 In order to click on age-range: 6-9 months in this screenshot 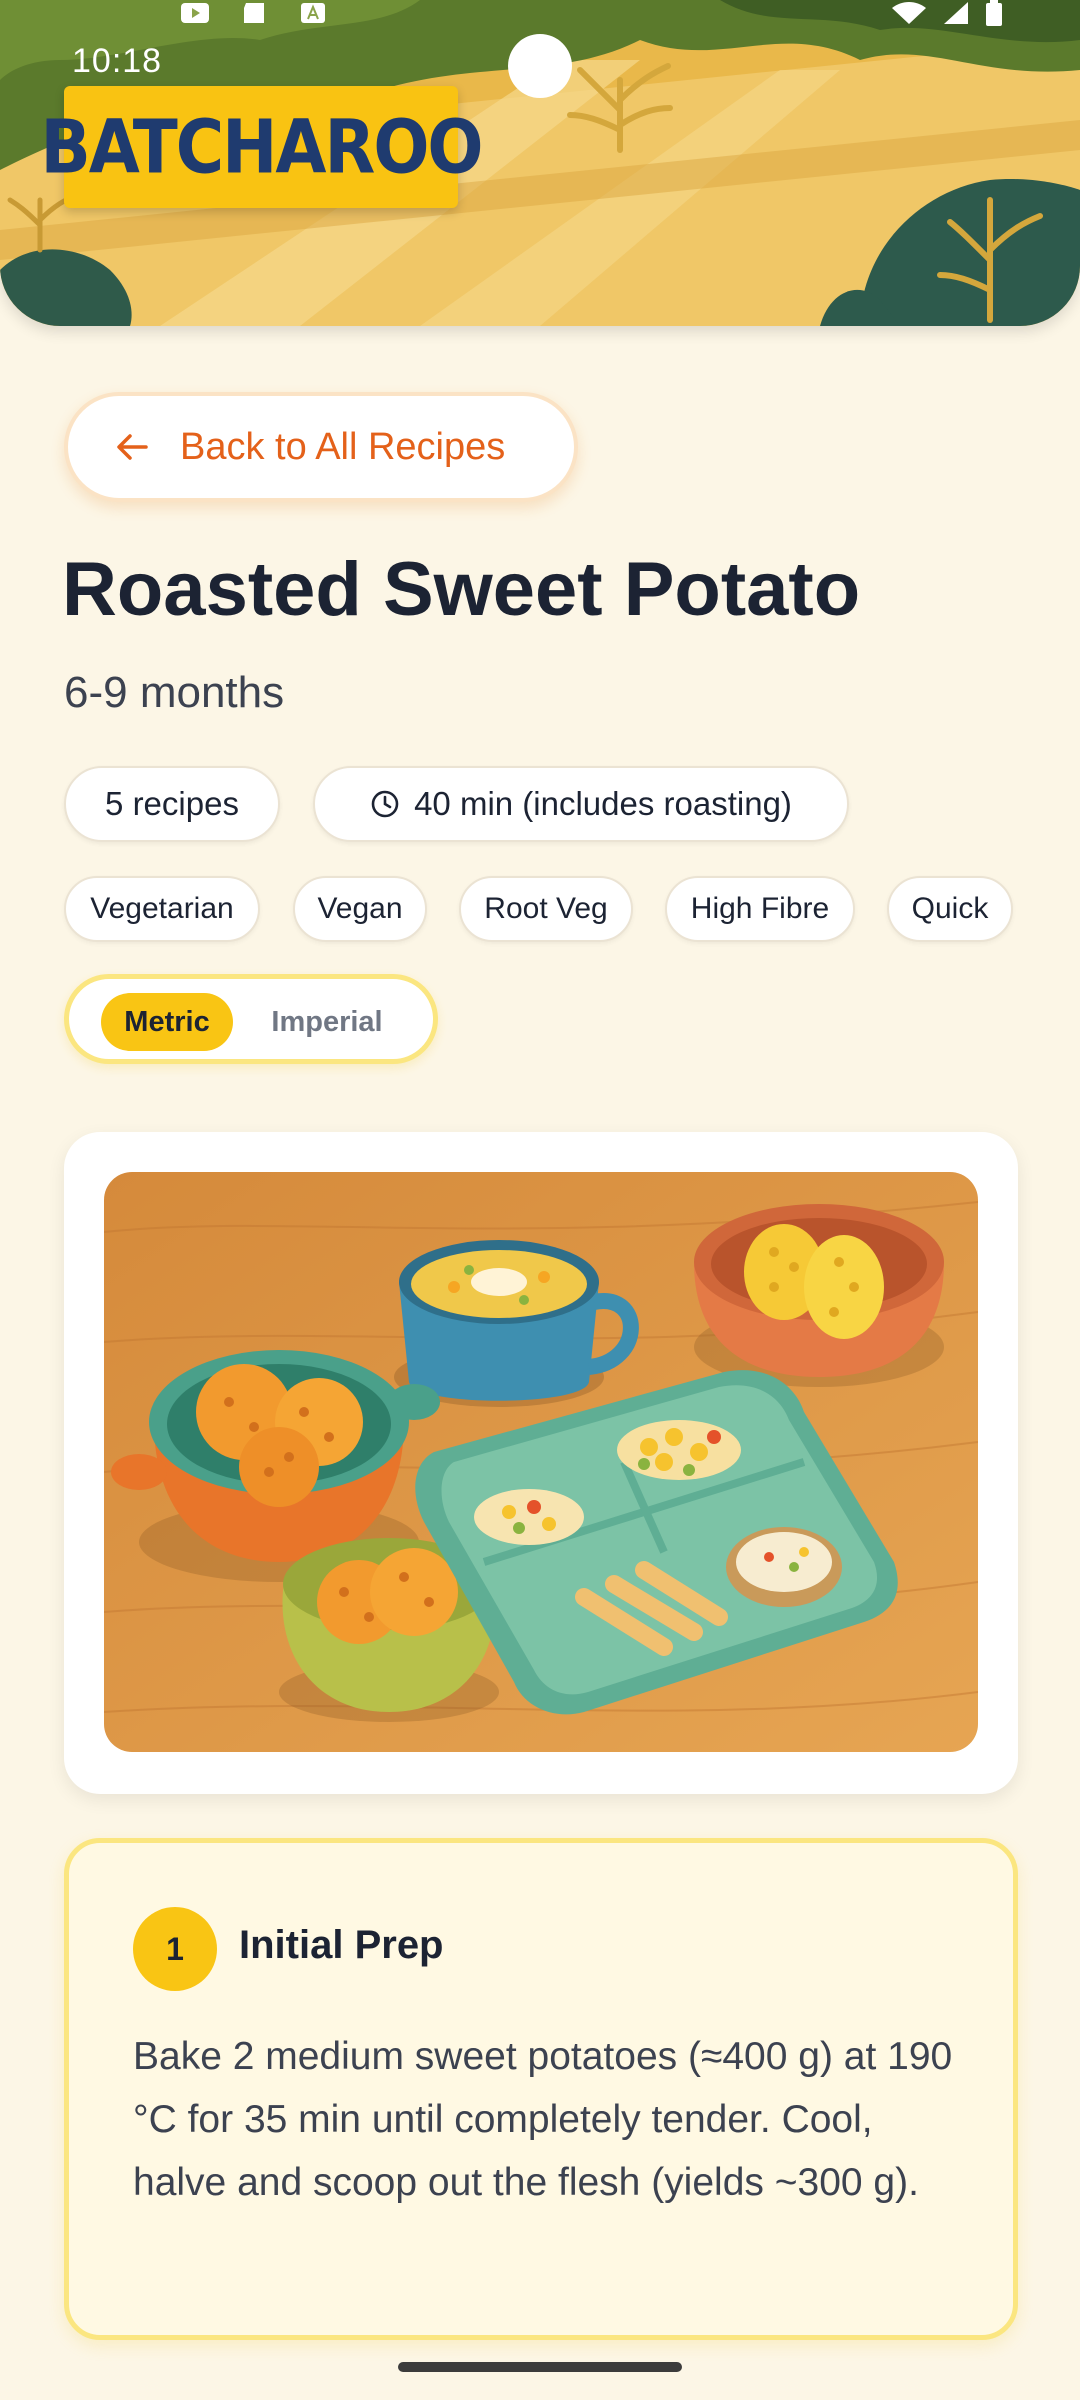, I will do `click(174, 692)`.